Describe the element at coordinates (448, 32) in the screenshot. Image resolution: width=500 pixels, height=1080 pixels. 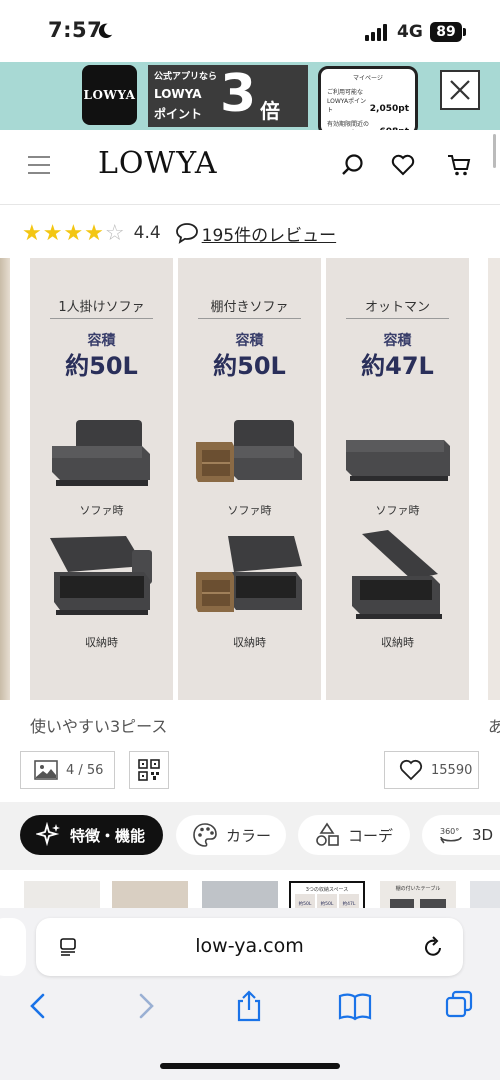
I see `battery-icon: 89` at that location.